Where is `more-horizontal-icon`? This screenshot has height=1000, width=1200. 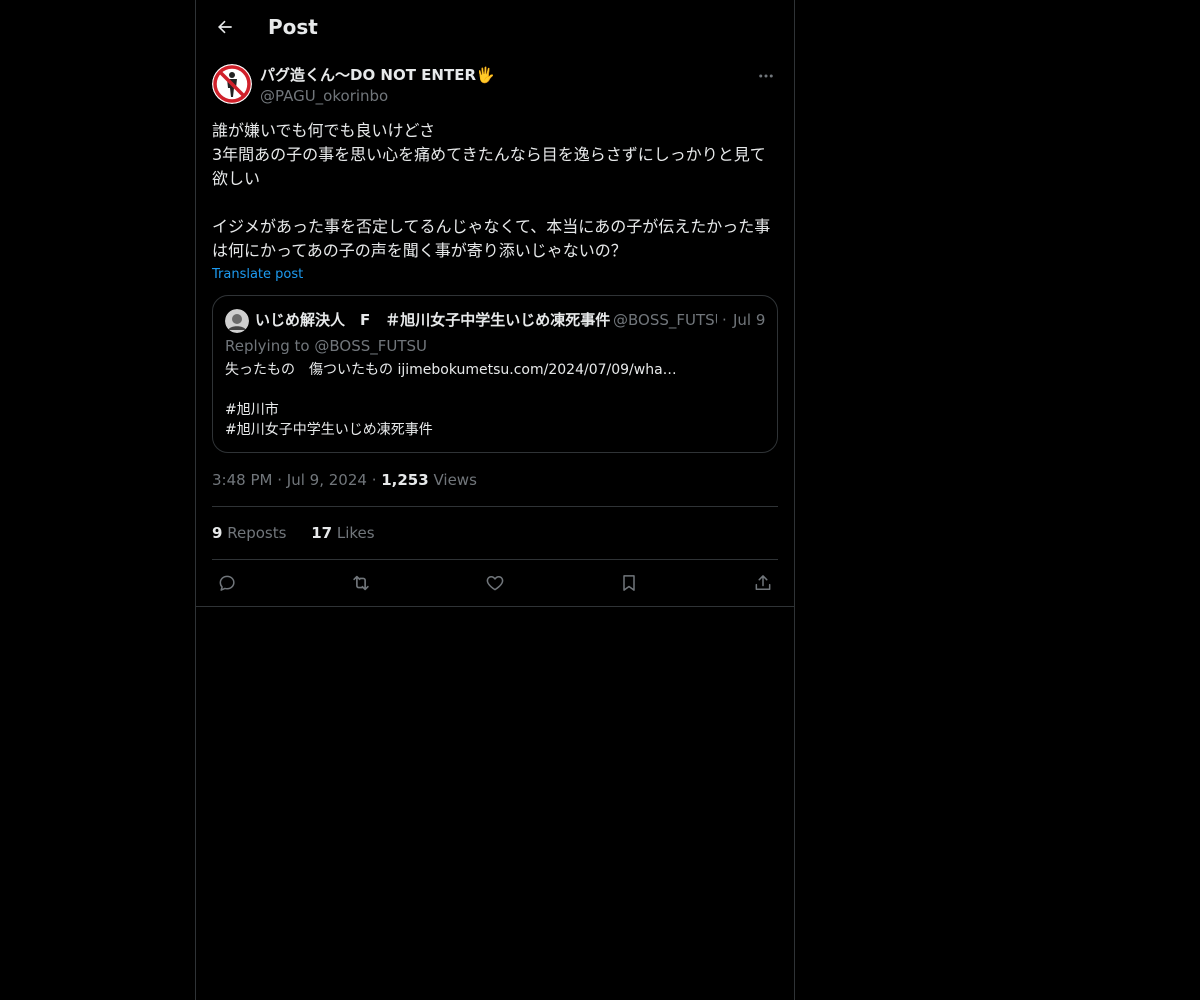
more-horizontal-icon is located at coordinates (766, 76).